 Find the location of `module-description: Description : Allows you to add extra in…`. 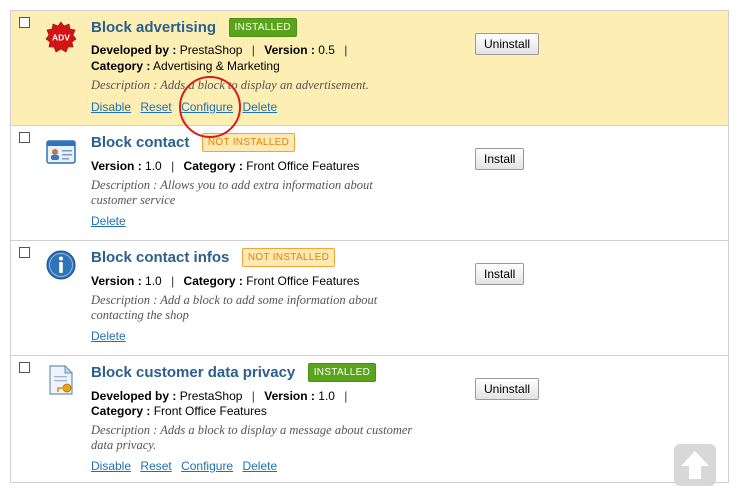

module-description: Description : Allows you to add extra in… is located at coordinates (232, 192).